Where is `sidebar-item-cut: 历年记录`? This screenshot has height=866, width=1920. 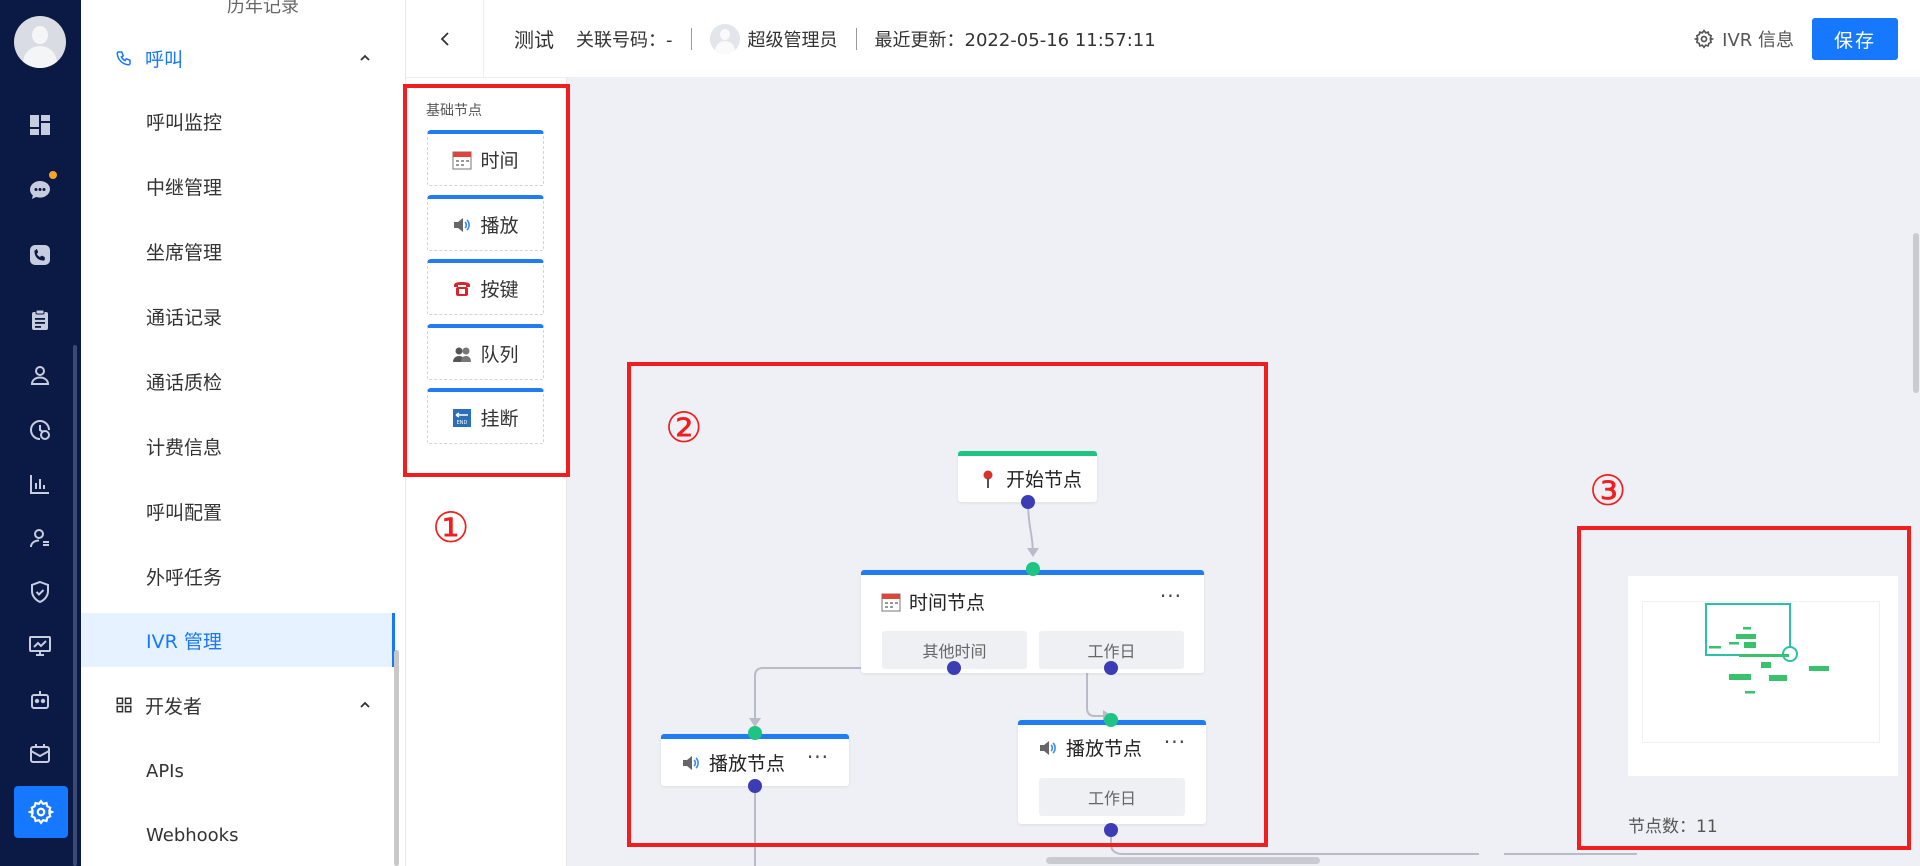 sidebar-item-cut: 历年记录 is located at coordinates (263, 9).